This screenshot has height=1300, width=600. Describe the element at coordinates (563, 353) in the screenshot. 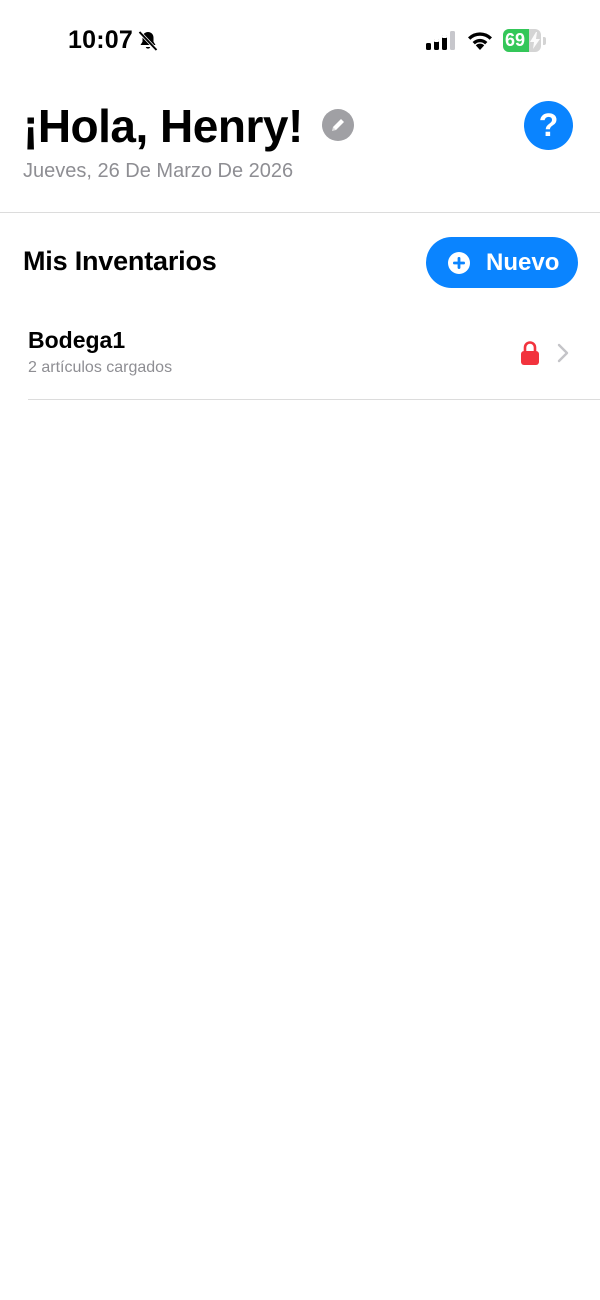

I see `chevron-right-icon` at that location.